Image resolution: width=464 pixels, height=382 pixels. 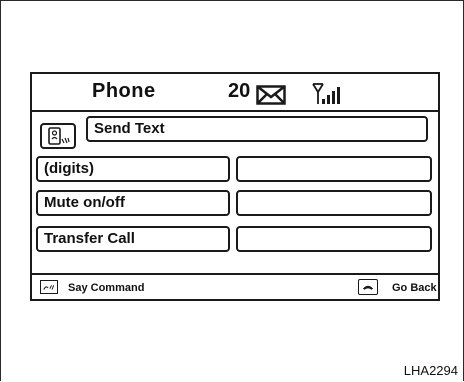 I want to click on say-command-label: Say Command, so click(x=106, y=288).